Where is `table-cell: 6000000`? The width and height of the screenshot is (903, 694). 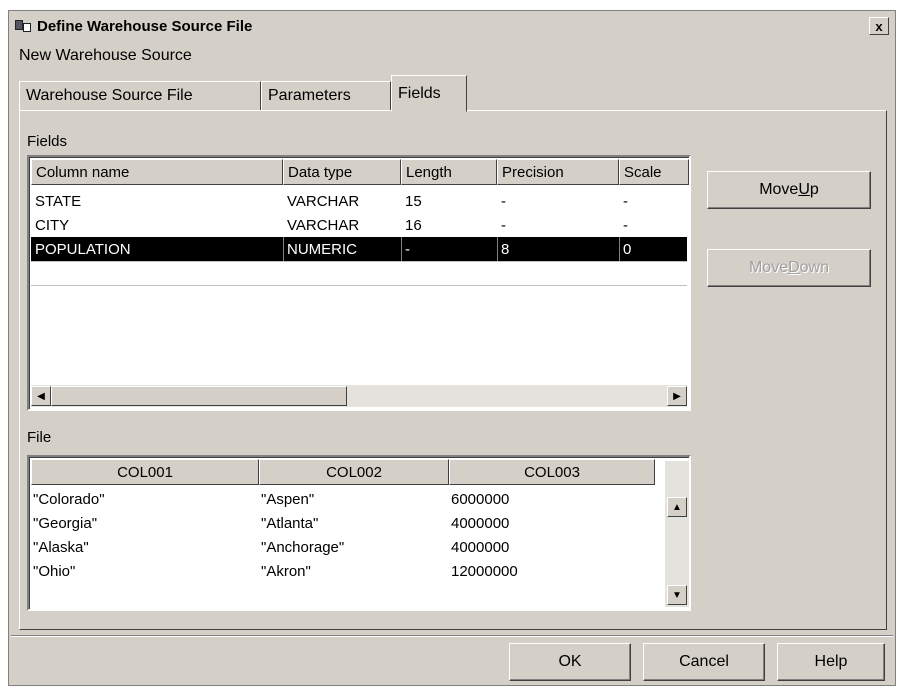 table-cell: 6000000 is located at coordinates (479, 499).